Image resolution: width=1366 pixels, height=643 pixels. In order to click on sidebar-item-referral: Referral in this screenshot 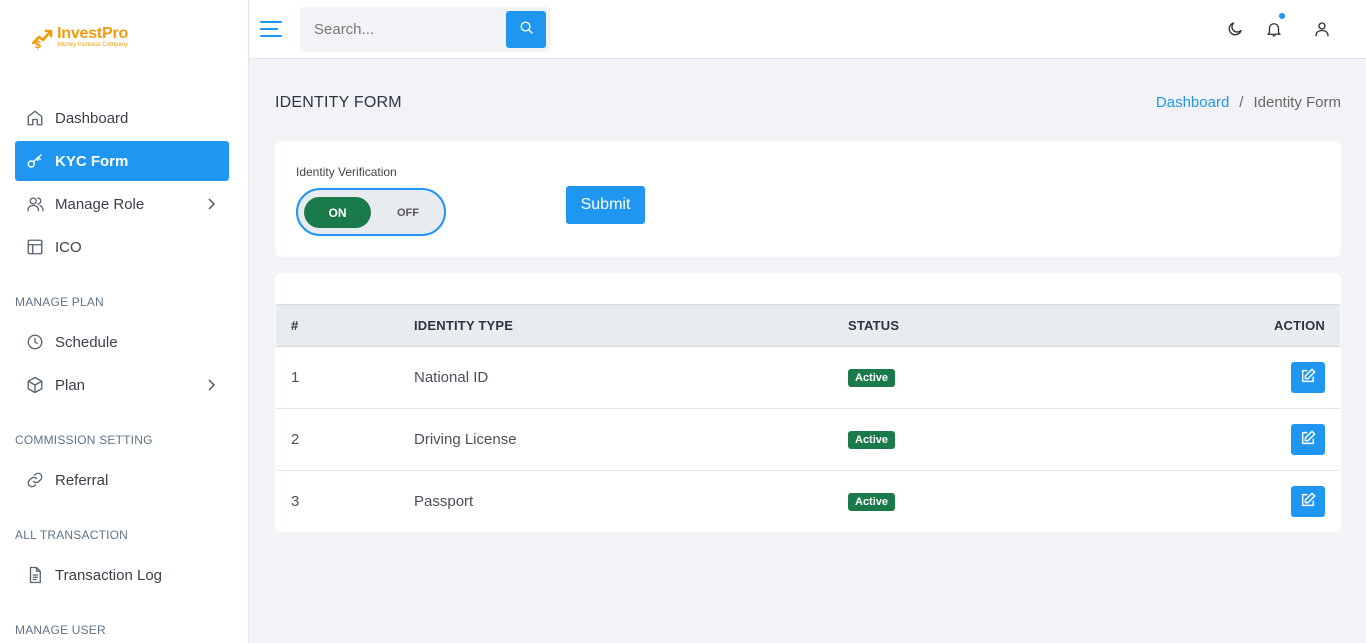, I will do `click(122, 480)`.